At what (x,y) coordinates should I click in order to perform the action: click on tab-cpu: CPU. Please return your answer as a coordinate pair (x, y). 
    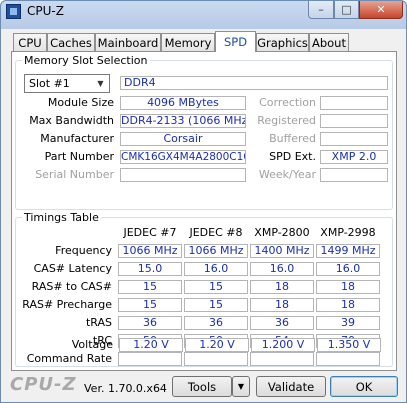
    Looking at the image, I should click on (30, 42).